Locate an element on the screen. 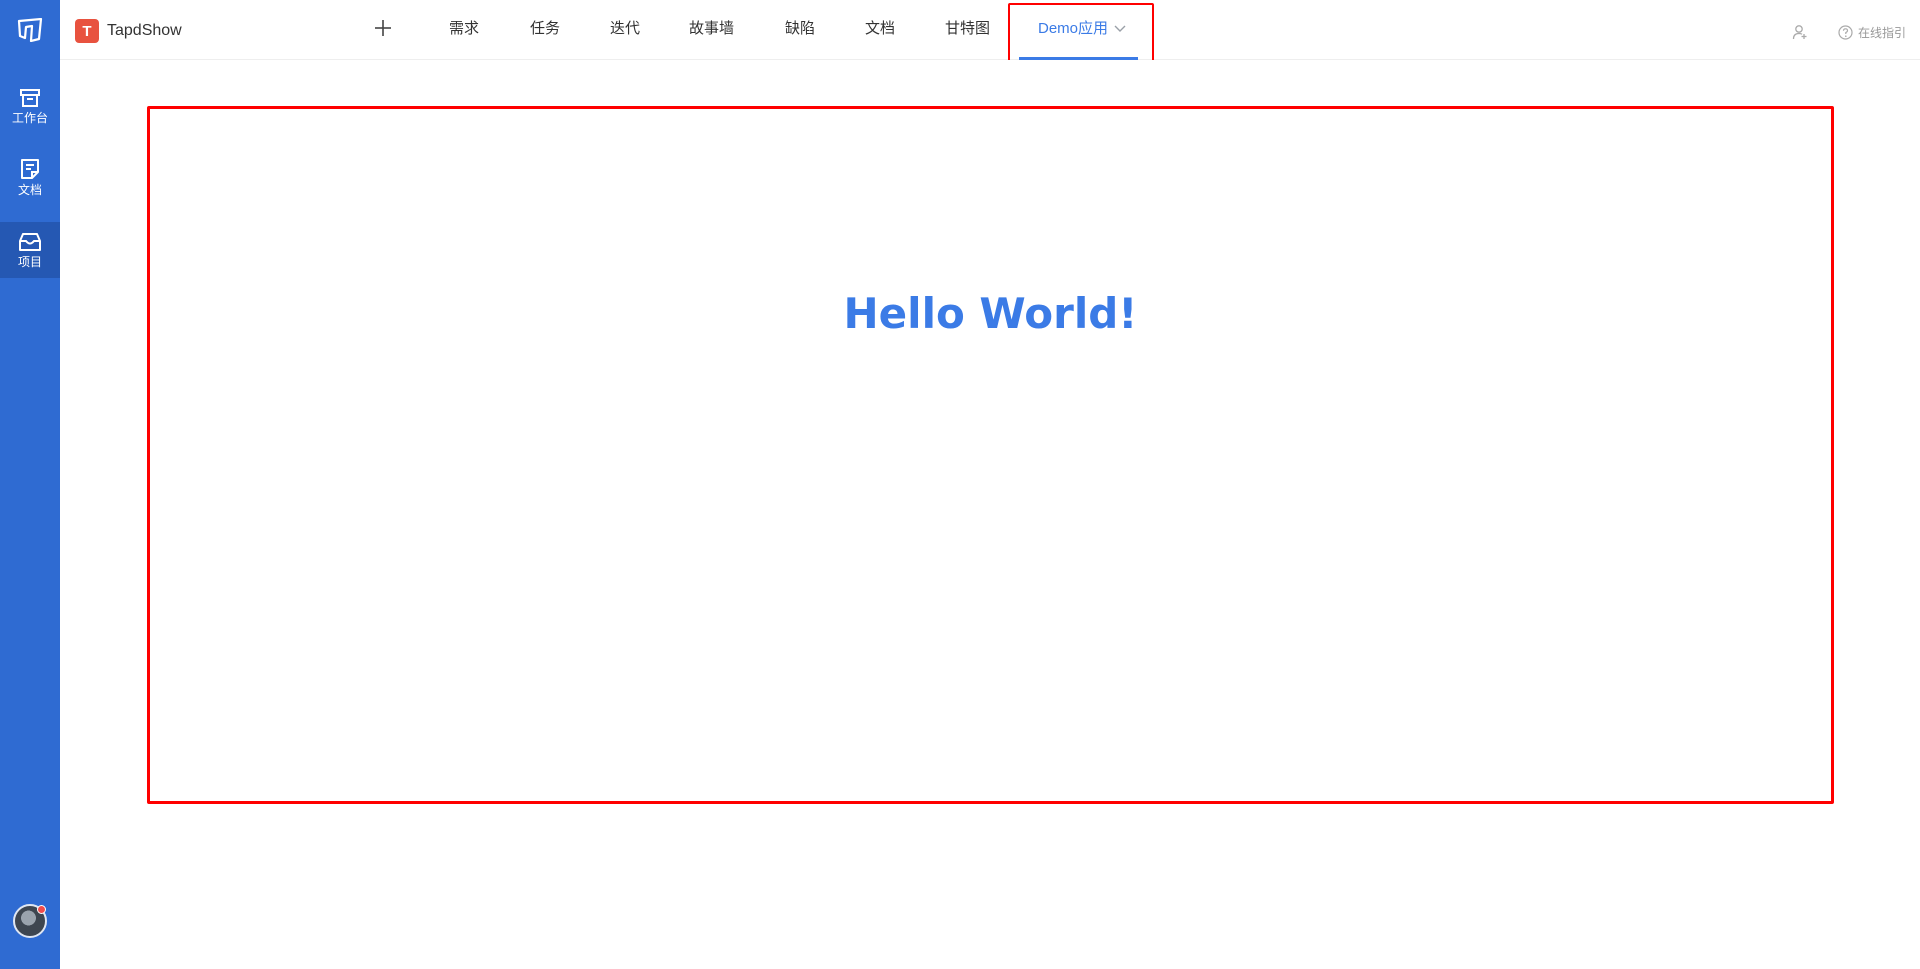 This screenshot has width=1920, height=969. add-button is located at coordinates (383, 28).